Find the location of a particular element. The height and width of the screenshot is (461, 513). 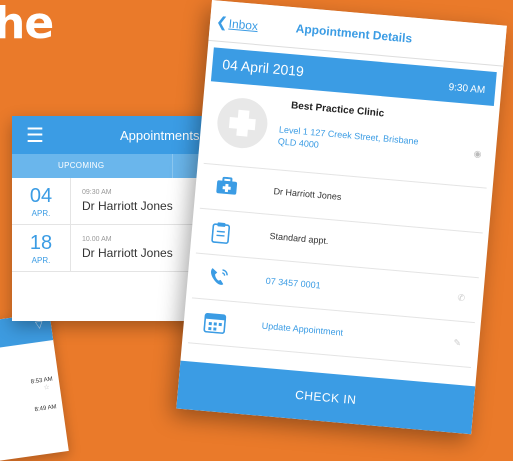

calendar-icon is located at coordinates (215, 325).